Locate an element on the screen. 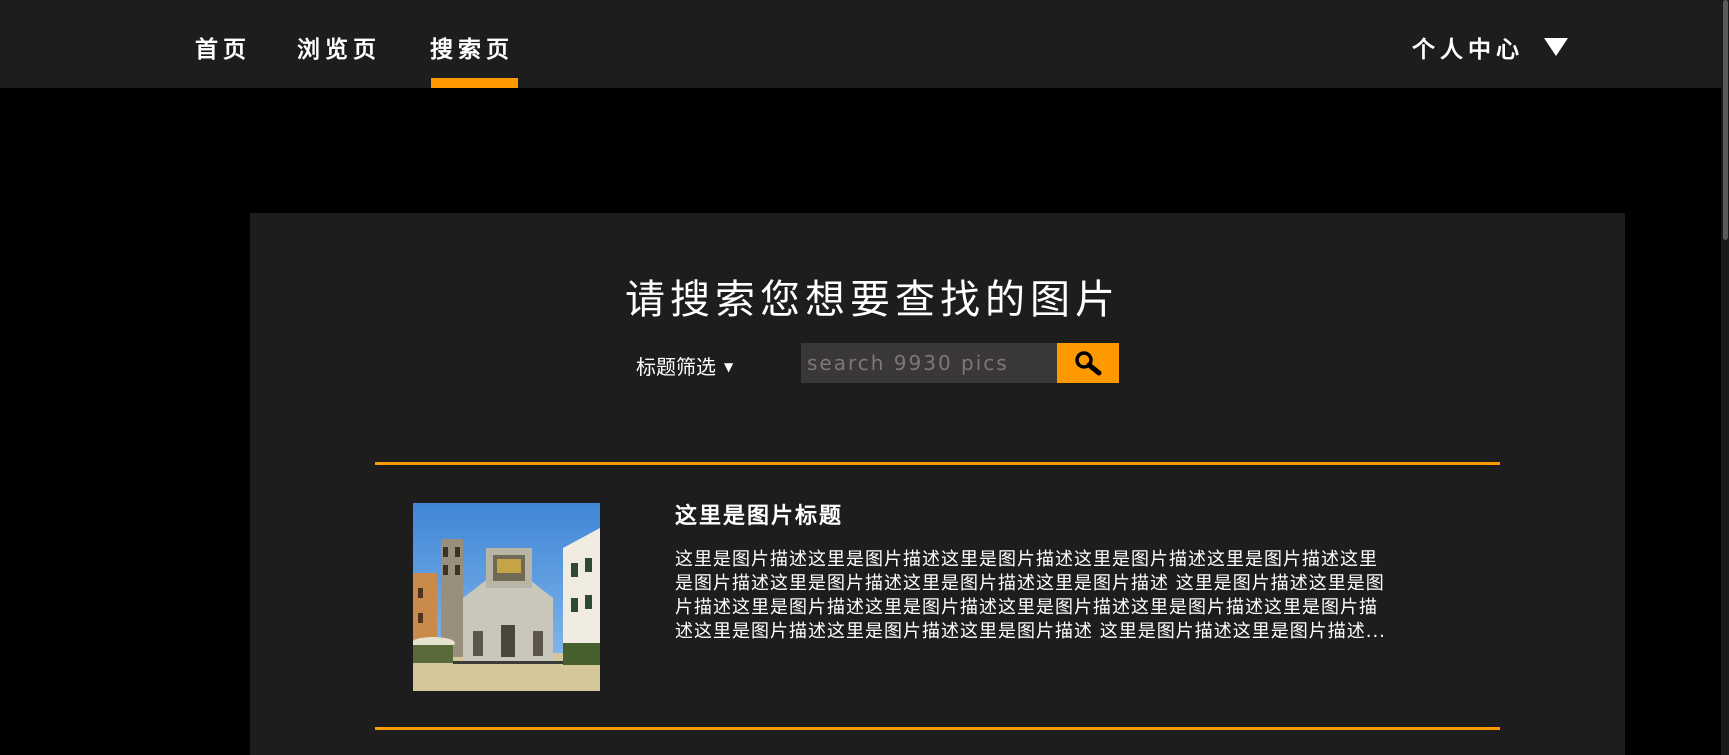 Image resolution: width=1729 pixels, height=755 pixels. scrollbar-thumb is located at coordinates (1725, 120).